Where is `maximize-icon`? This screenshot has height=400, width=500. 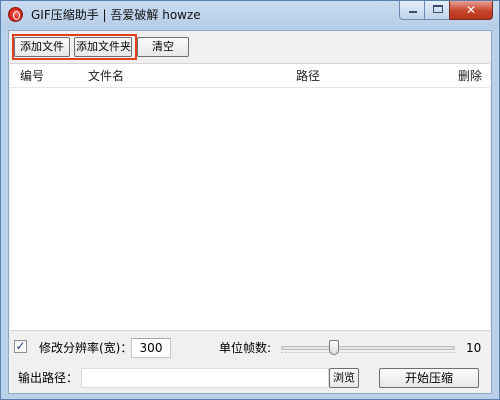 maximize-icon is located at coordinates (438, 9).